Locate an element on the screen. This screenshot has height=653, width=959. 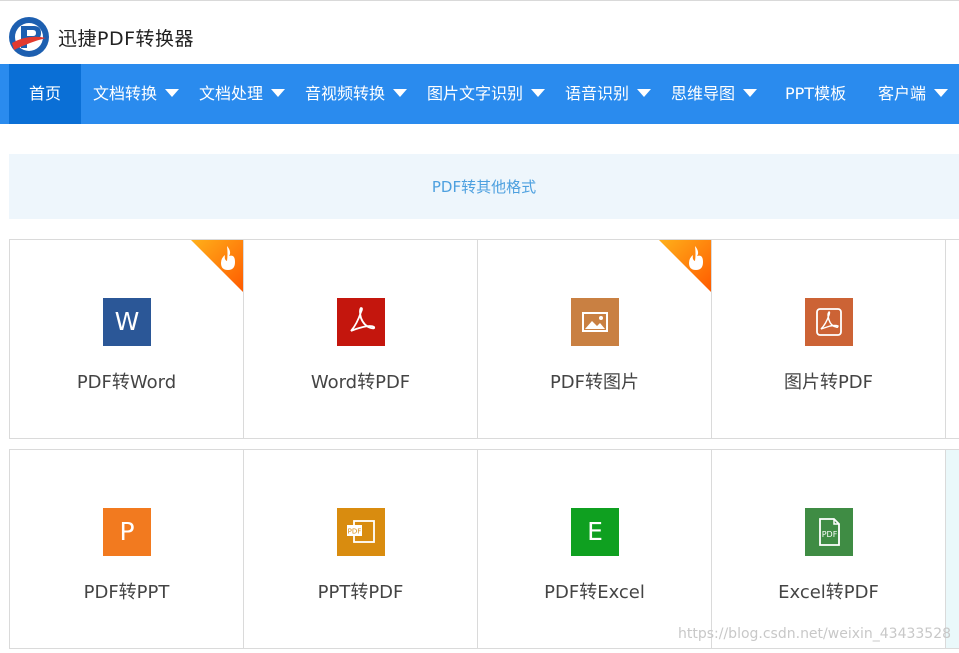
nav-item-home: 首页 is located at coordinates (45, 94).